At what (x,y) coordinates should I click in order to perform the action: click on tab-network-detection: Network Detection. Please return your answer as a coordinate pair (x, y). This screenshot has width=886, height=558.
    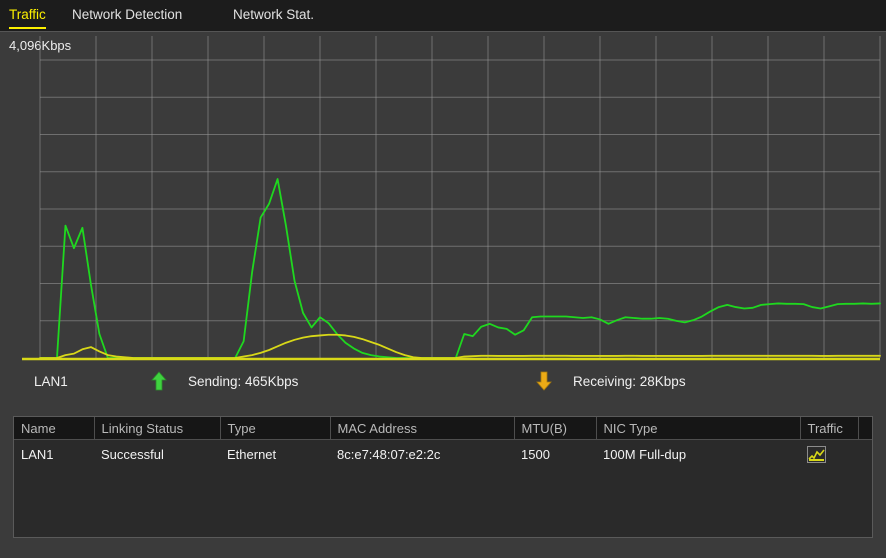
    Looking at the image, I should click on (127, 16).